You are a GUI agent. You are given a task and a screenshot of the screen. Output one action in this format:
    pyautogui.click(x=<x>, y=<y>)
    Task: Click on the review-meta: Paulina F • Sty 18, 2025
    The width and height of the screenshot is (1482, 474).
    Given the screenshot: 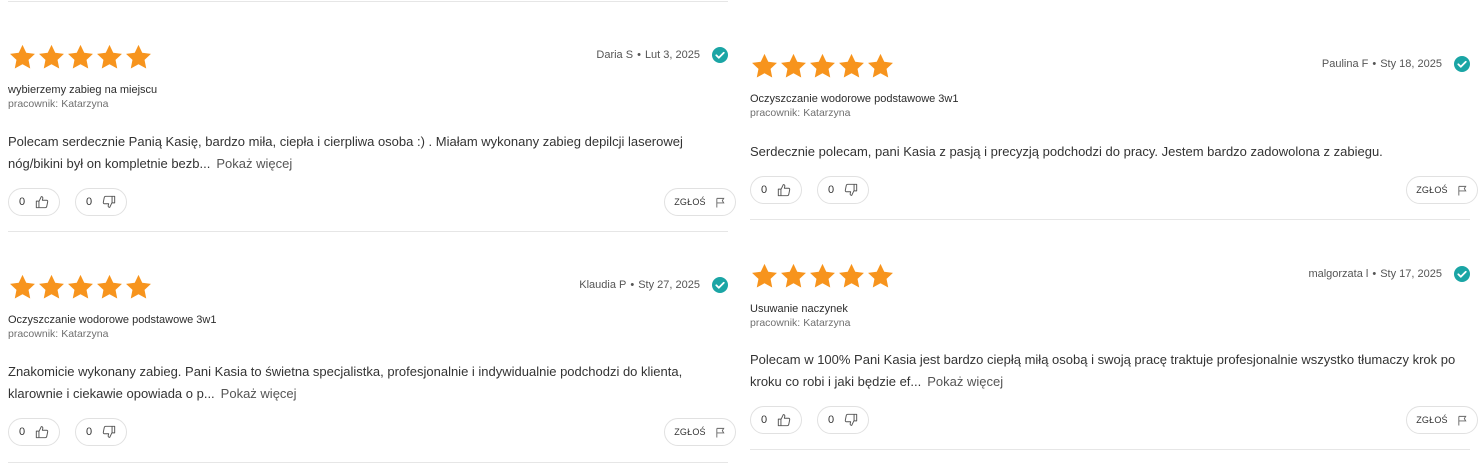 What is the action you would take?
    pyautogui.click(x=1396, y=64)
    